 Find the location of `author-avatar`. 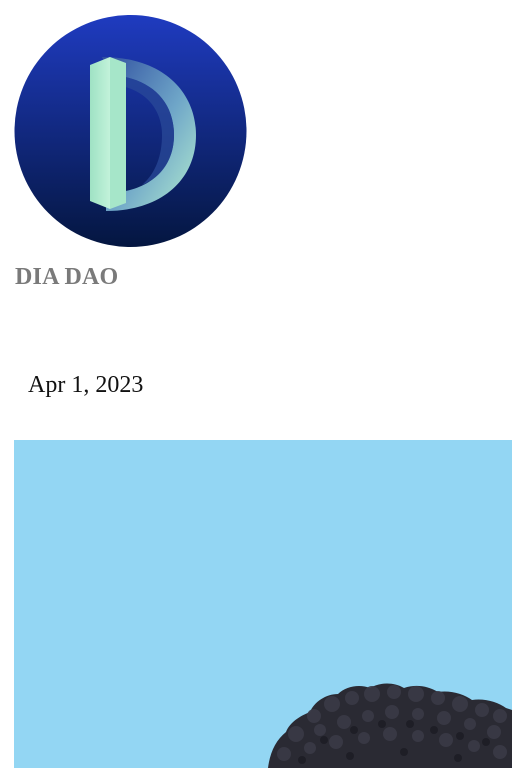

author-avatar is located at coordinates (130, 131).